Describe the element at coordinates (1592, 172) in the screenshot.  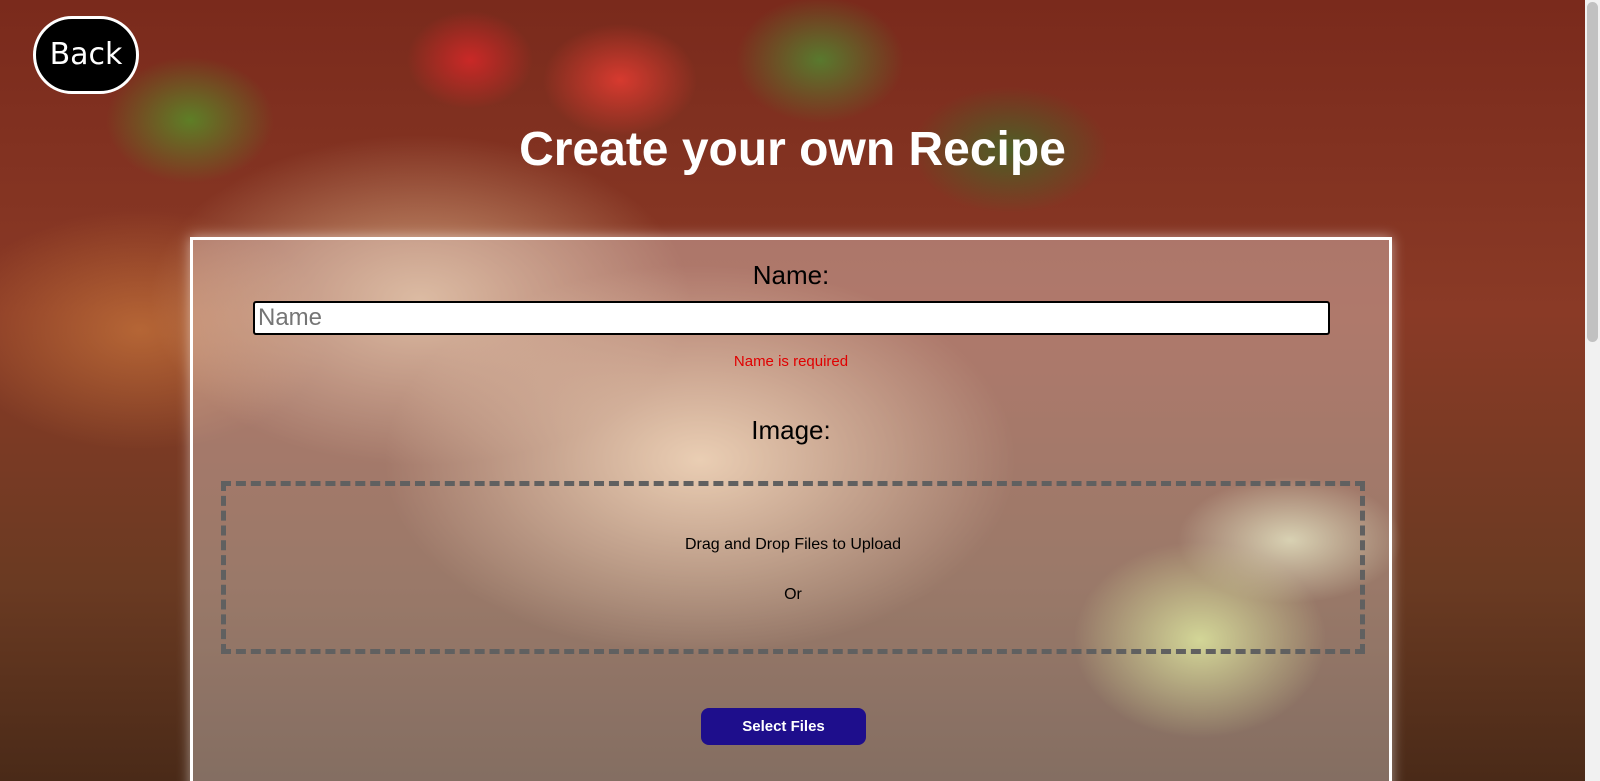
I see `scrollbar-thumb` at that location.